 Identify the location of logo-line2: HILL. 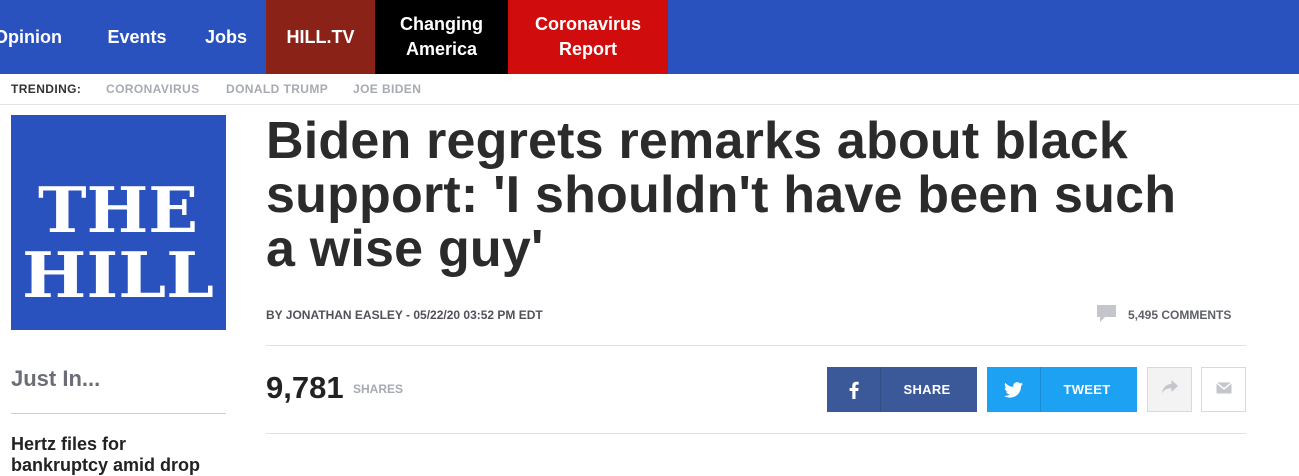
(118, 275).